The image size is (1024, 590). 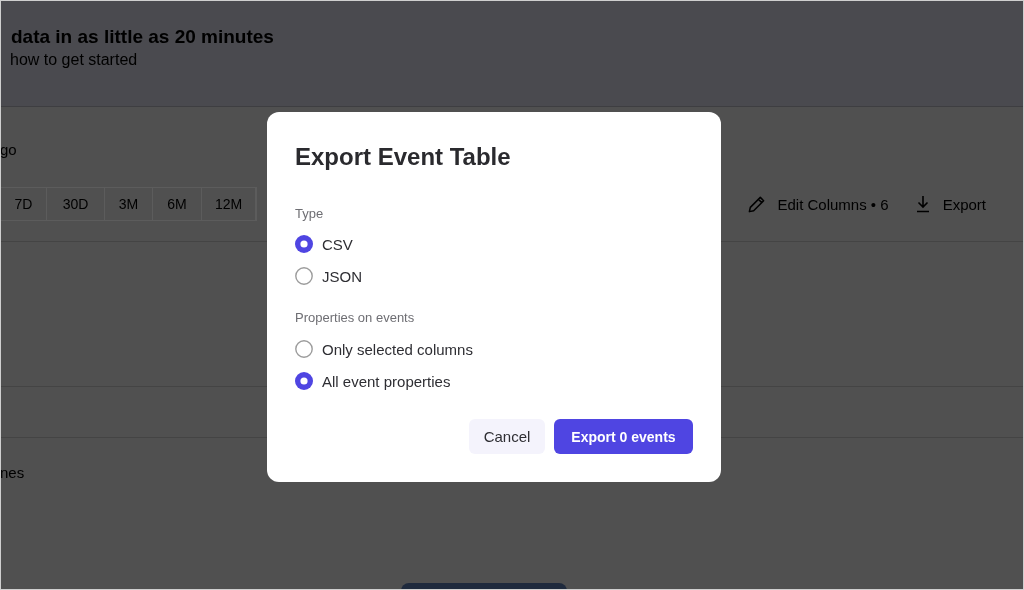 I want to click on radio-option: All event properties, so click(x=373, y=381).